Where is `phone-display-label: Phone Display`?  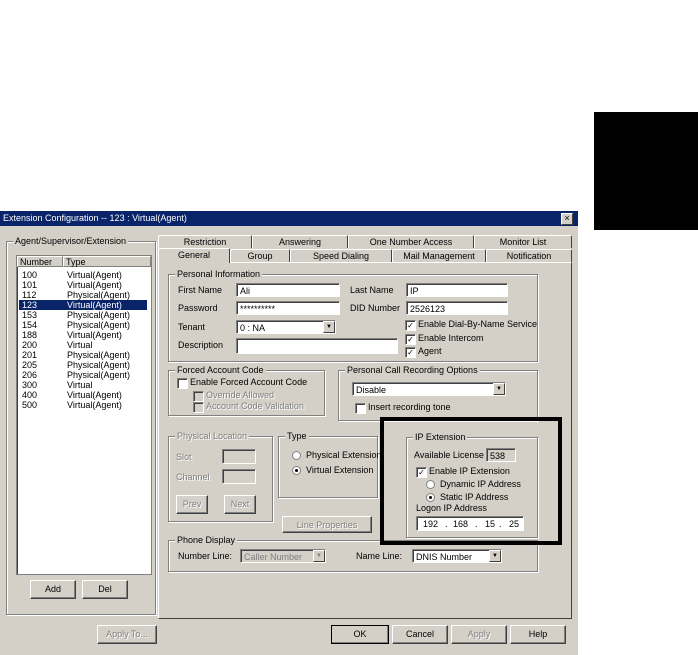
phone-display-label: Phone Display is located at coordinates (206, 540).